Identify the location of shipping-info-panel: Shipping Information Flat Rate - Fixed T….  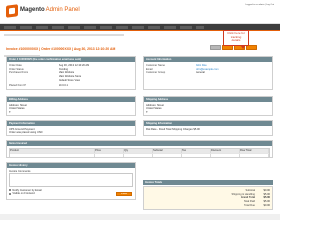
(208, 128).